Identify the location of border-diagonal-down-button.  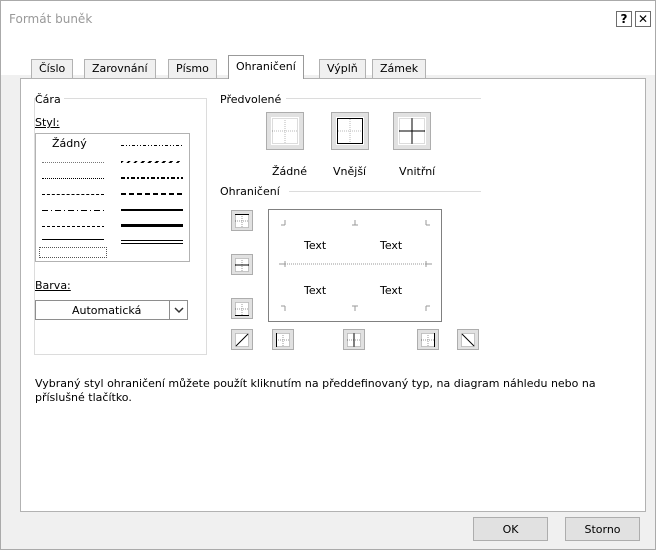
(468, 339).